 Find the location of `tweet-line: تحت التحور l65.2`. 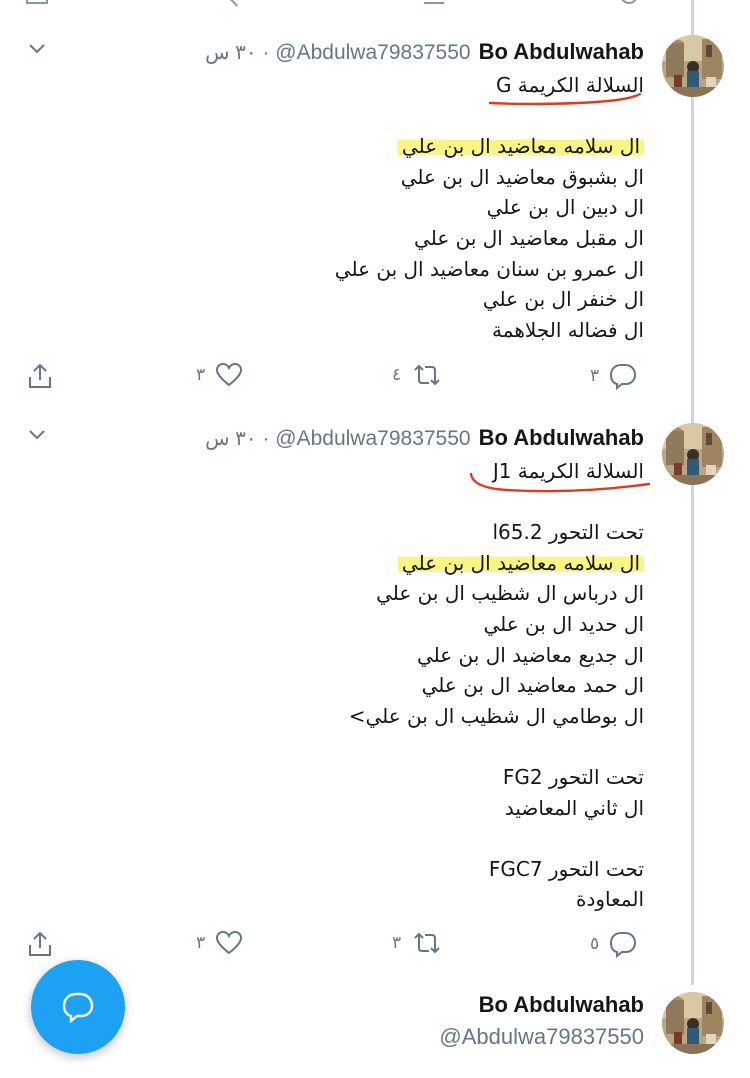

tweet-line: تحت التحور l65.2 is located at coordinates (568, 532).